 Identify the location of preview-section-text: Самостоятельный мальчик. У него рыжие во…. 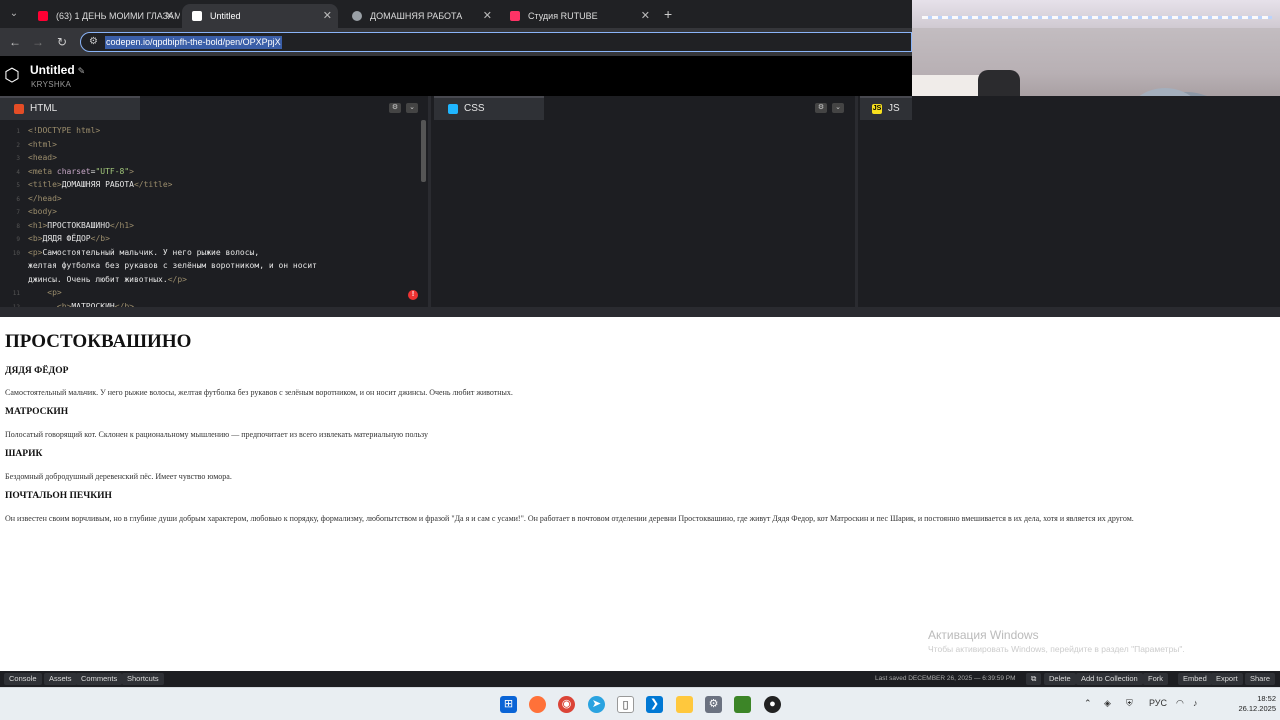
(259, 392).